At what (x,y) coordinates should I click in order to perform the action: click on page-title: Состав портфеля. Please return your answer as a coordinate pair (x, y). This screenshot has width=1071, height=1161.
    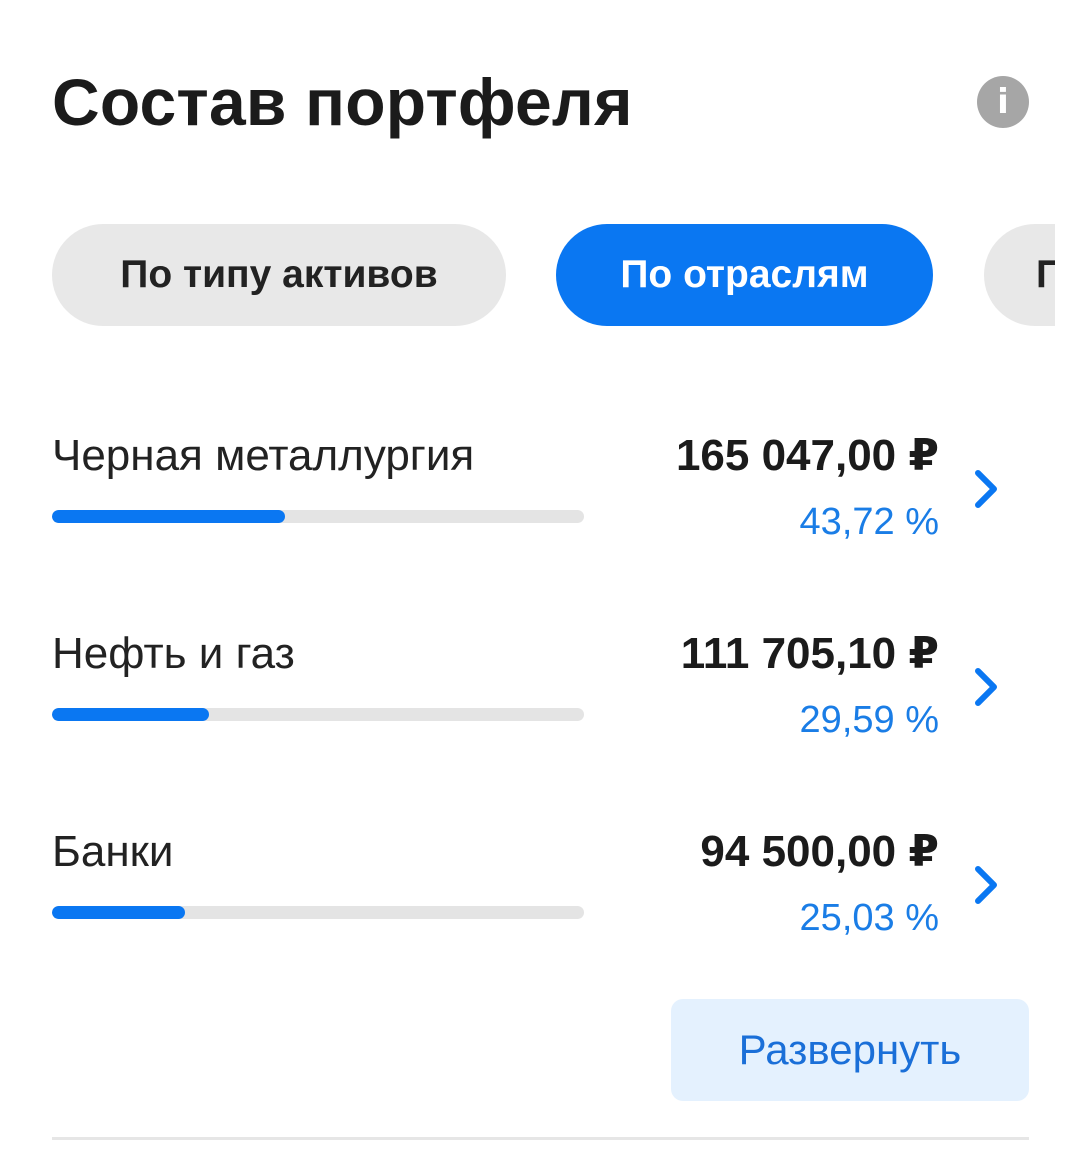
    Looking at the image, I should click on (342, 102).